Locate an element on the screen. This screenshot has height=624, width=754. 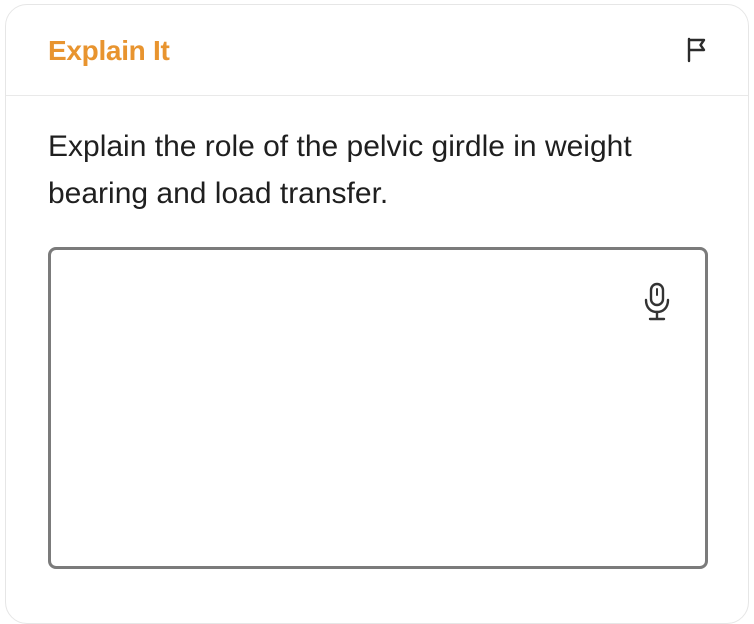
report-flag-button is located at coordinates (697, 52).